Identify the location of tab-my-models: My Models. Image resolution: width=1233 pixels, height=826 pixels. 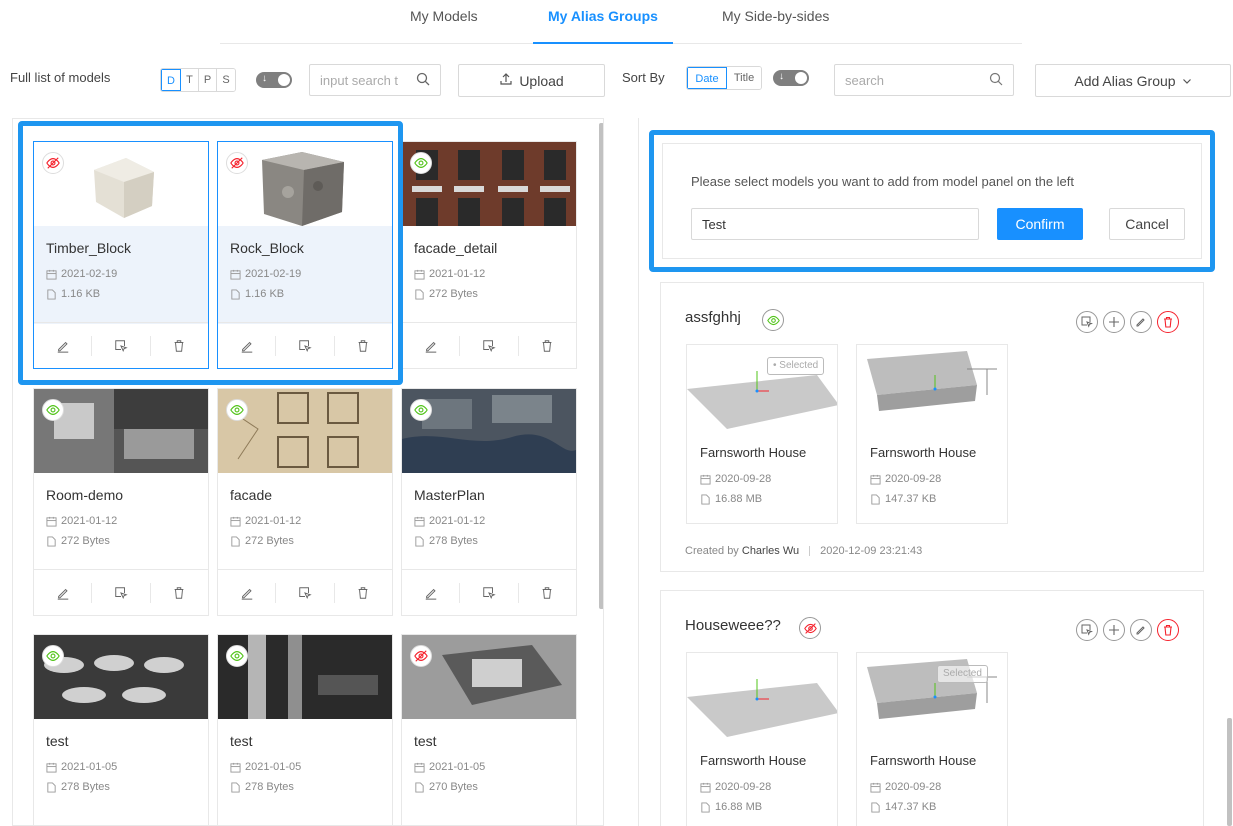
(444, 16).